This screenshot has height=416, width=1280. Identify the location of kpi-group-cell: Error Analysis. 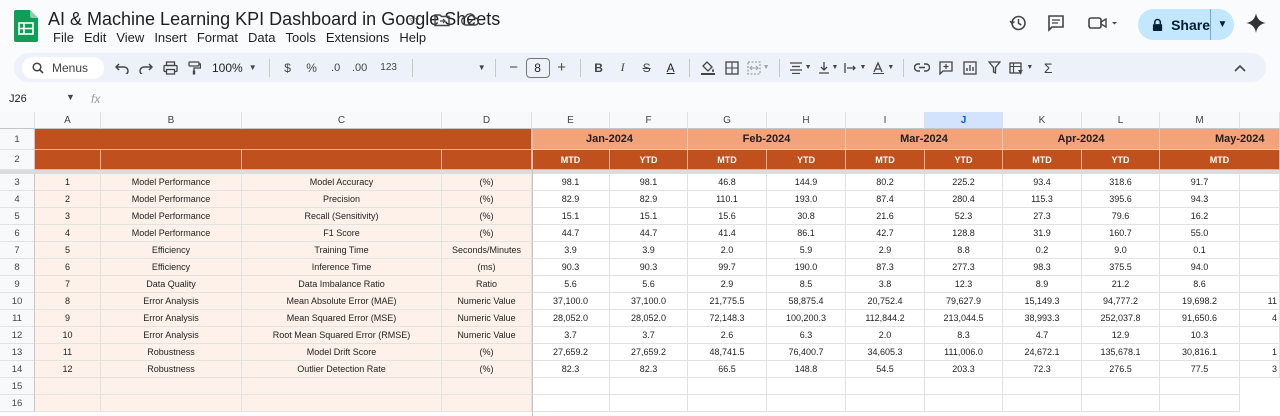
(171, 335).